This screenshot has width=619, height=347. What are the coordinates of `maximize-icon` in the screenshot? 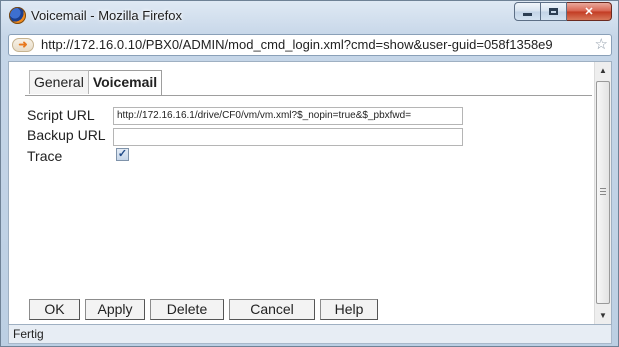 It's located at (553, 11).